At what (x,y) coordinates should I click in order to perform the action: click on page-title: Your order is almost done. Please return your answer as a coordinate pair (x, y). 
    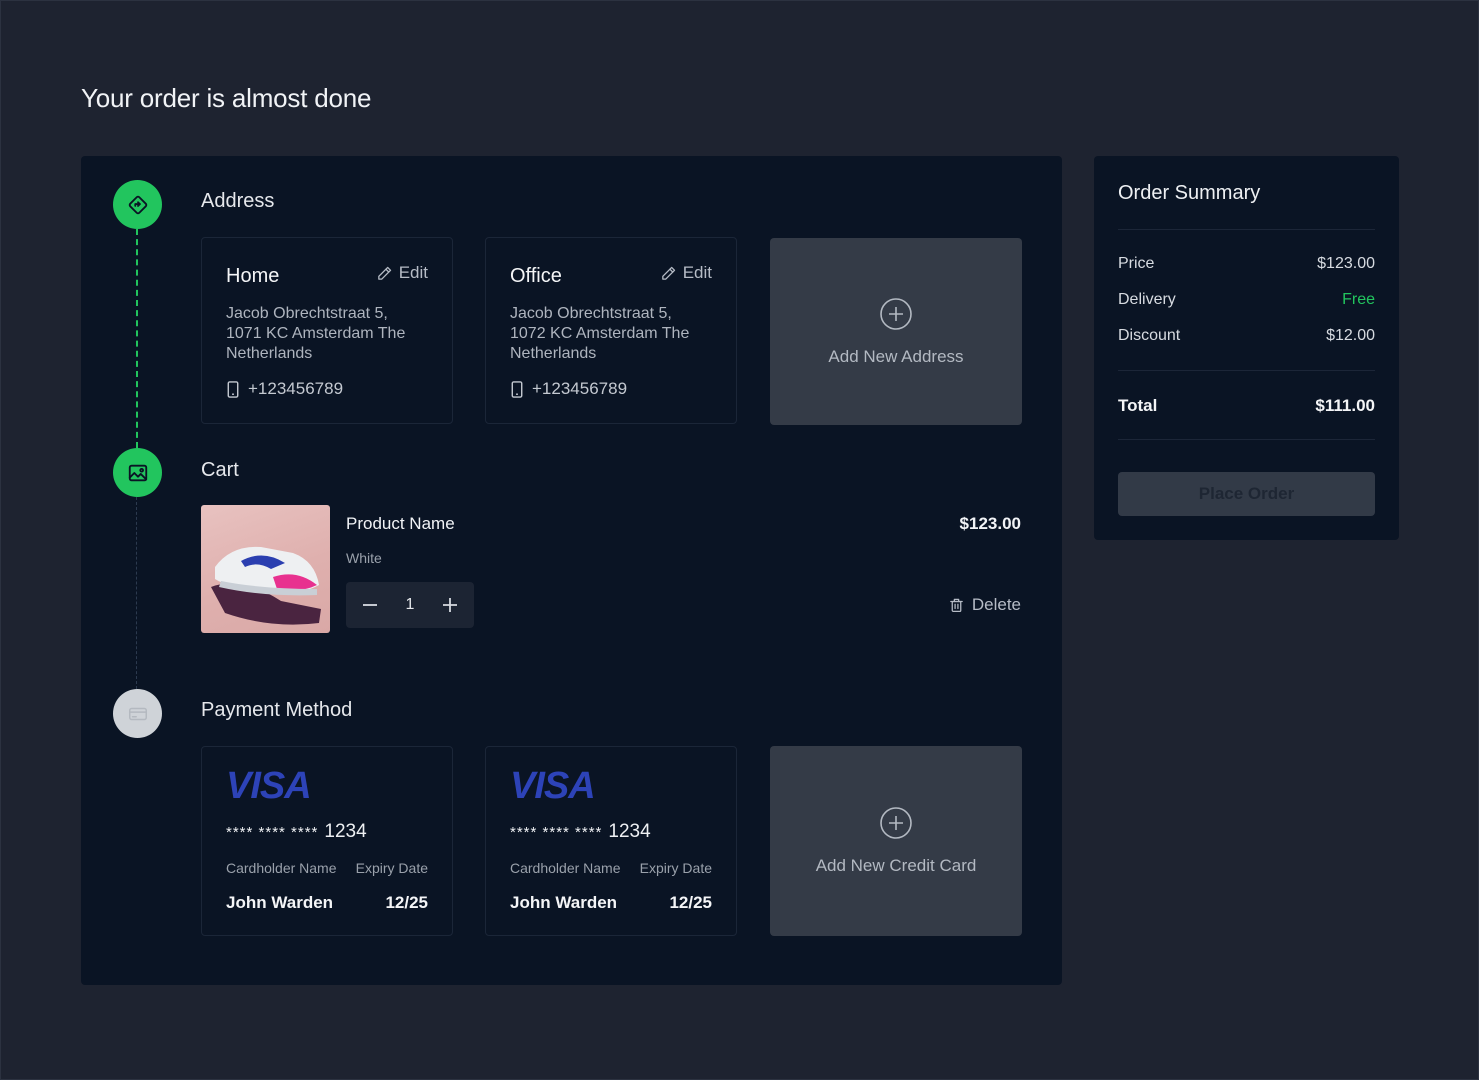
    Looking at the image, I should click on (226, 98).